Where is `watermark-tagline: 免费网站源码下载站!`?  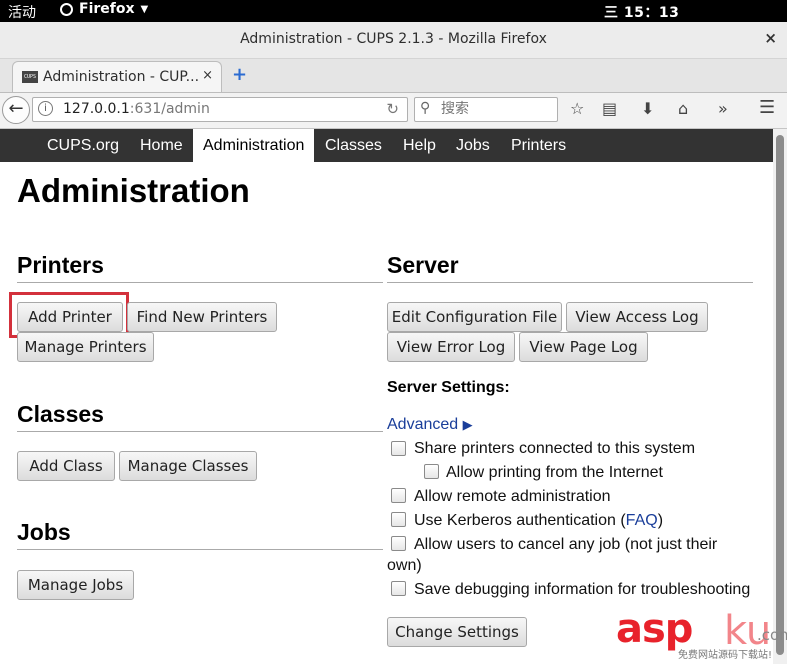 watermark-tagline: 免费网站源码下载站! is located at coordinates (725, 655).